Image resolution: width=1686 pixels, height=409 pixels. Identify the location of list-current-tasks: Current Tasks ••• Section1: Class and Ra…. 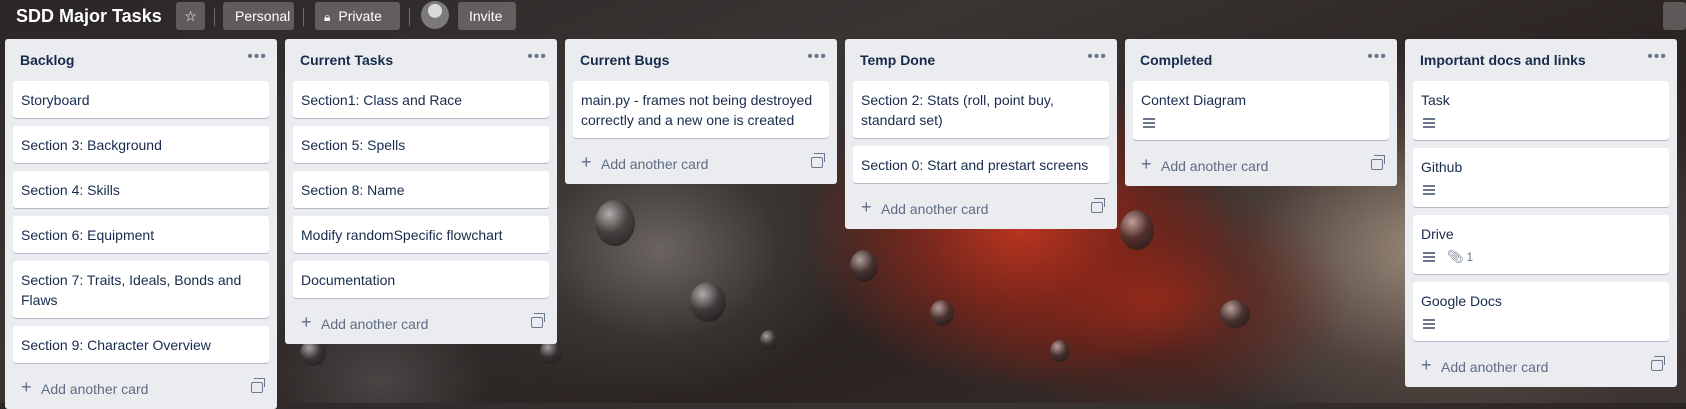
(421, 191).